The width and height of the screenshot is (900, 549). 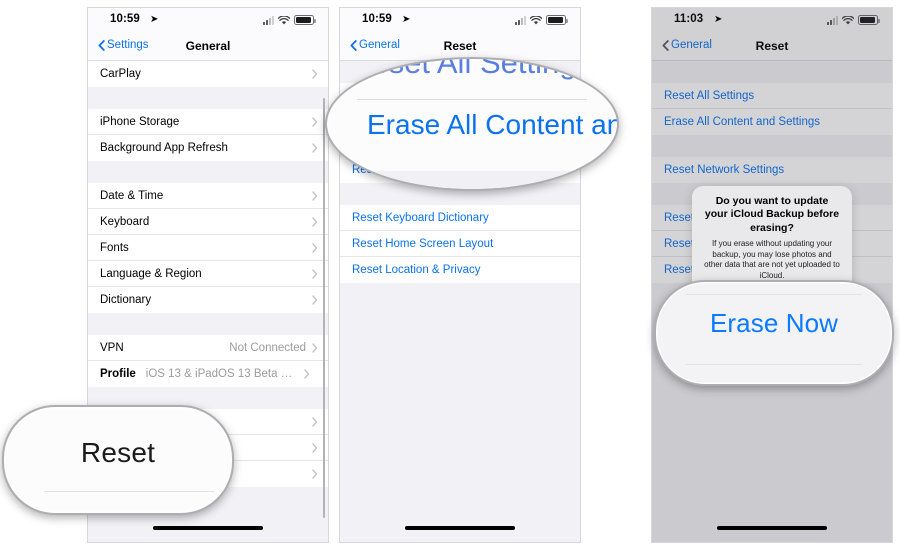 I want to click on row-label: Fonts, so click(x=114, y=247).